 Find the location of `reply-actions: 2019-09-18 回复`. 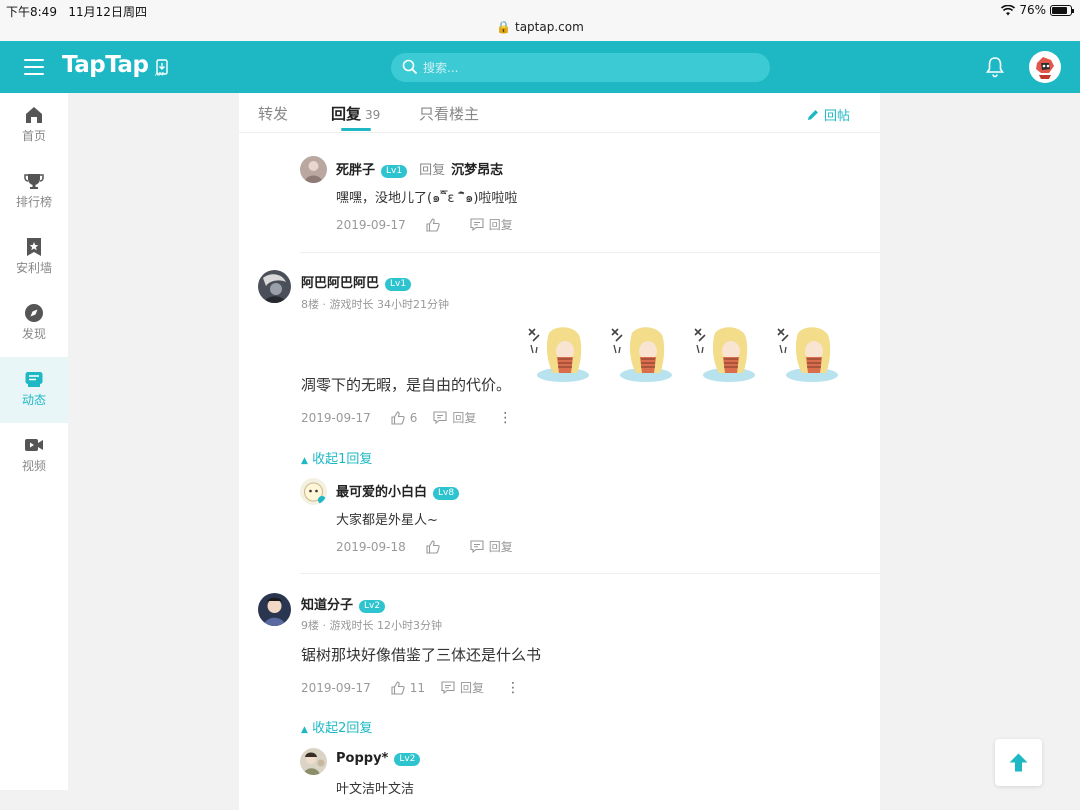

reply-actions: 2019-09-18 回复 is located at coordinates (432, 546).